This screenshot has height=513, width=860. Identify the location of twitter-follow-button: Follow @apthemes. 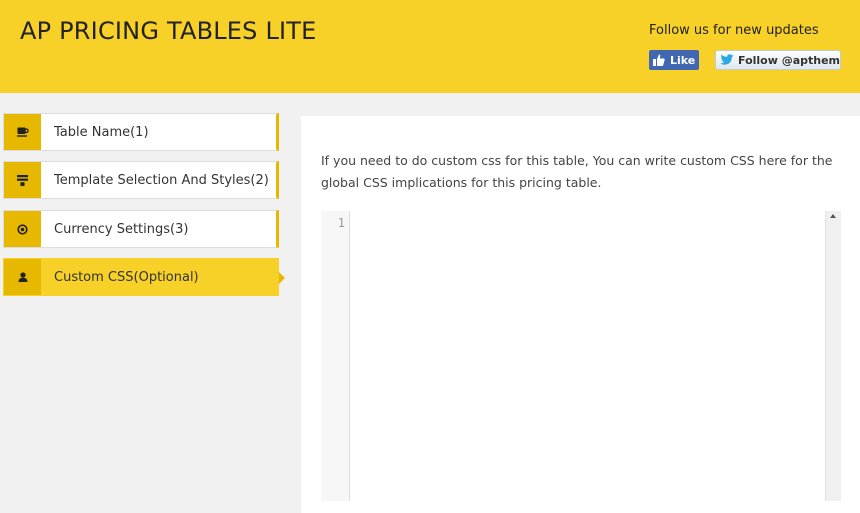
(778, 60).